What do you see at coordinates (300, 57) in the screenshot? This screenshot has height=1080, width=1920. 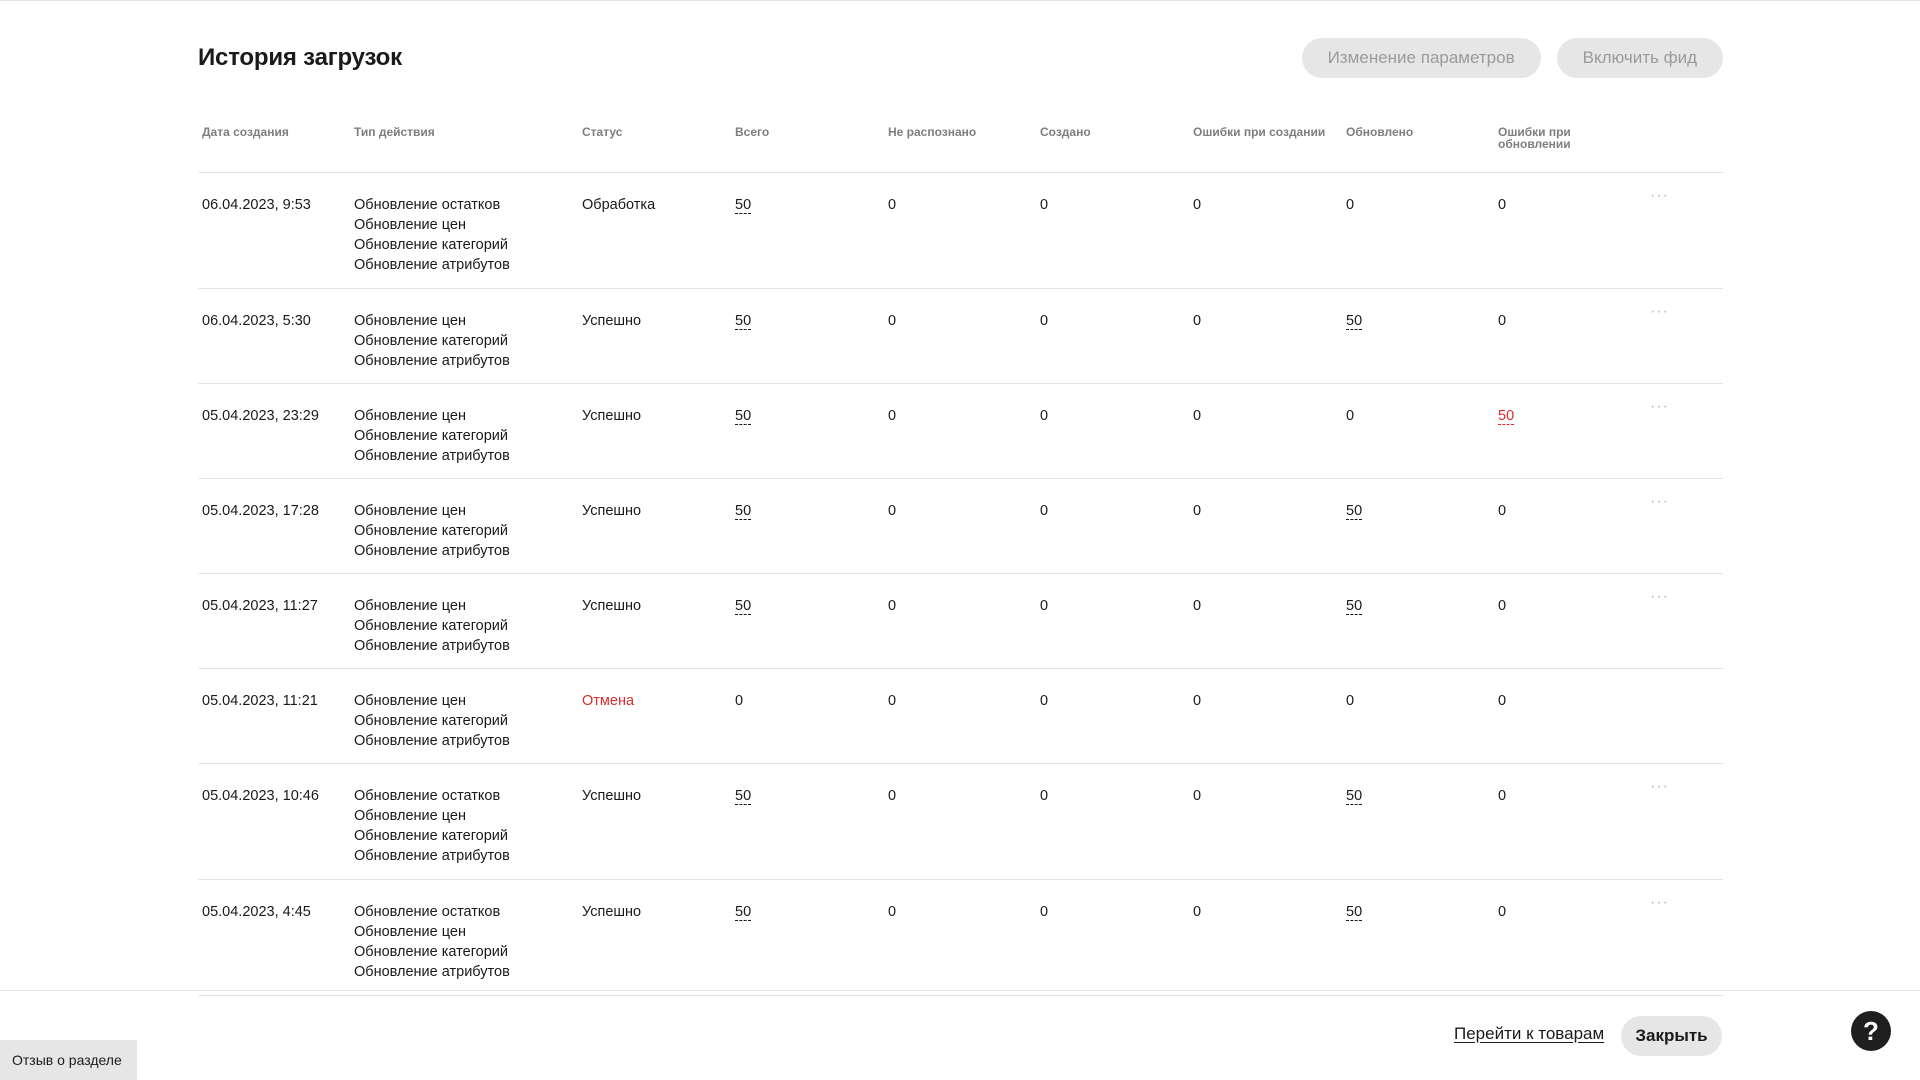 I see `page-title: История загрузок` at bounding box center [300, 57].